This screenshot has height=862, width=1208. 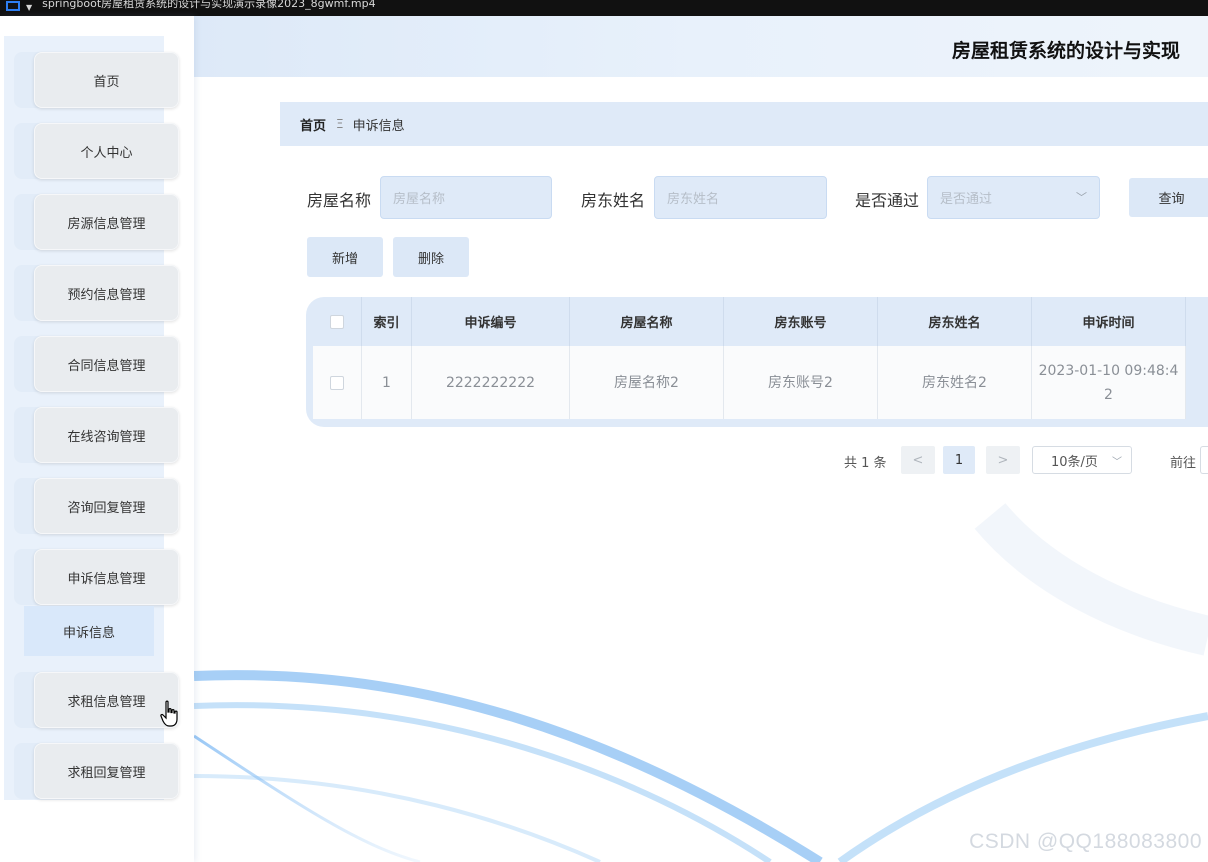 What do you see at coordinates (169, 713) in the screenshot?
I see `hand-pointer-cursor-icon` at bounding box center [169, 713].